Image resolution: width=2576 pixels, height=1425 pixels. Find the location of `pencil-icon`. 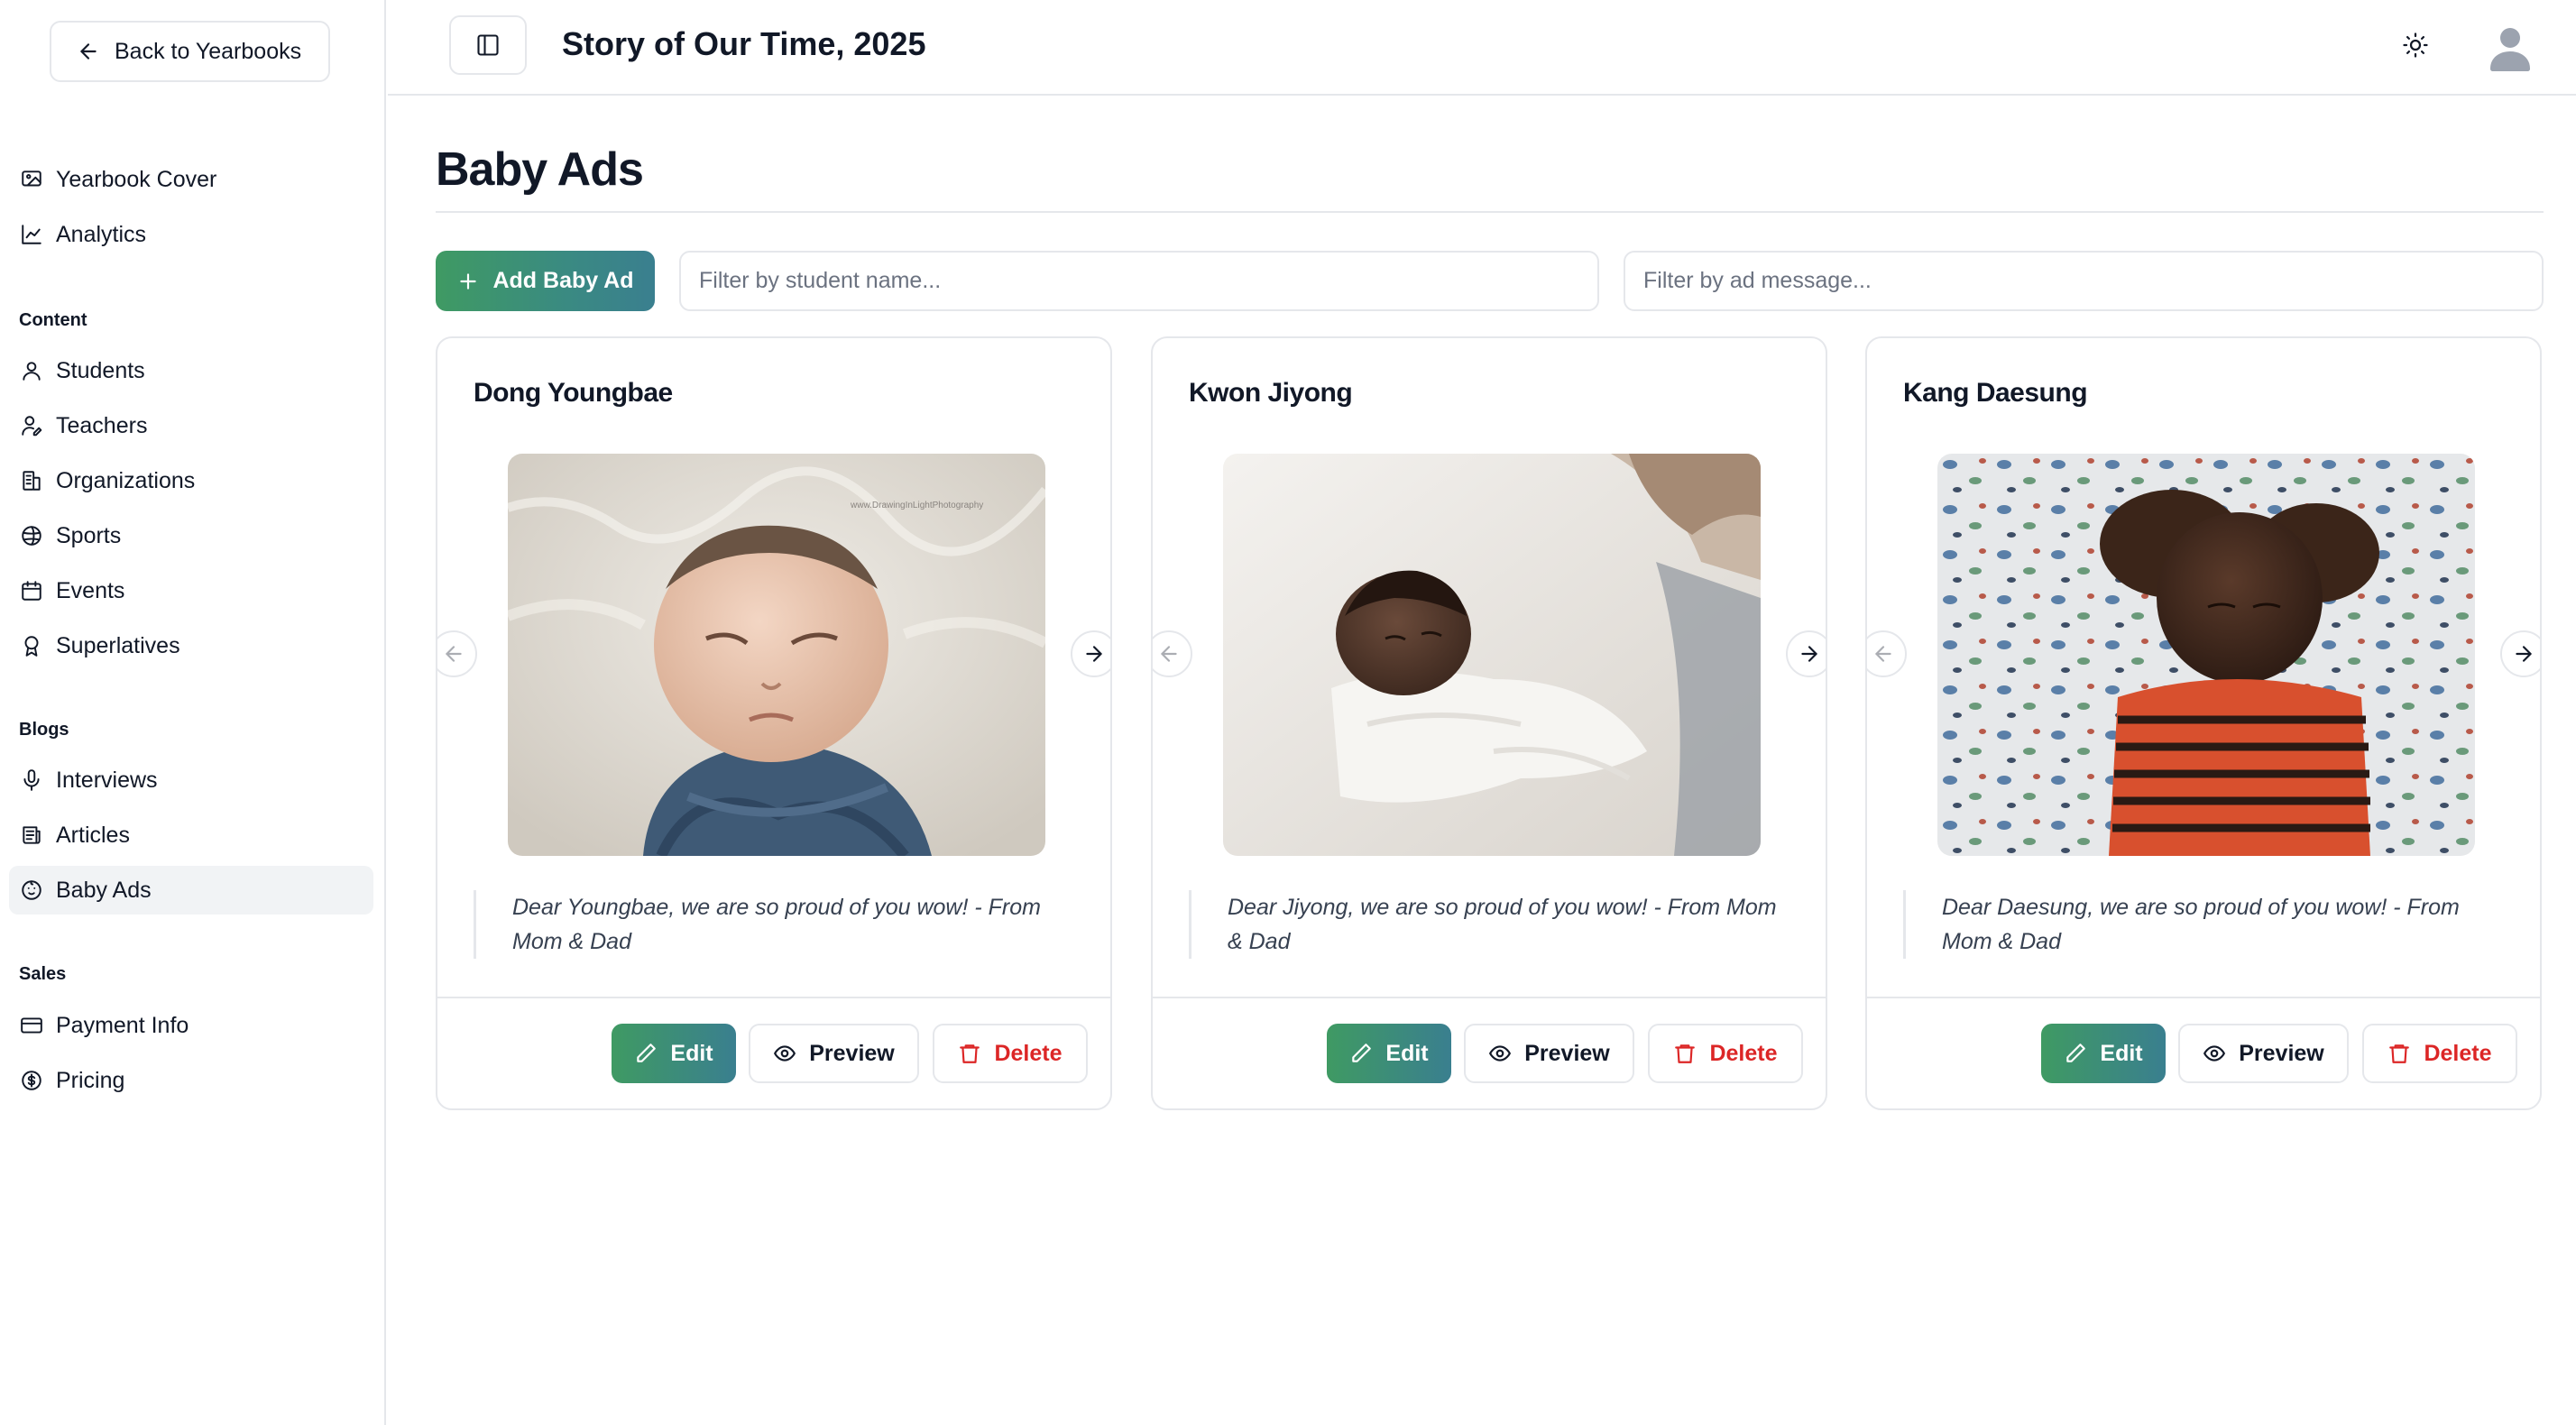

pencil-icon is located at coordinates (647, 1052).